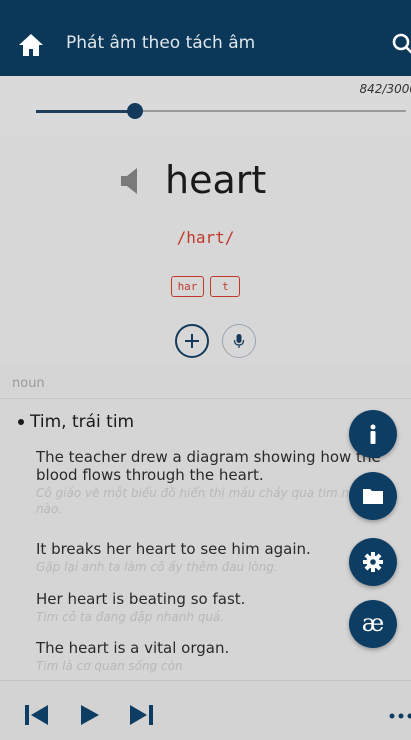 The height and width of the screenshot is (740, 411). What do you see at coordinates (135, 111) in the screenshot?
I see `slider-thumb` at bounding box center [135, 111].